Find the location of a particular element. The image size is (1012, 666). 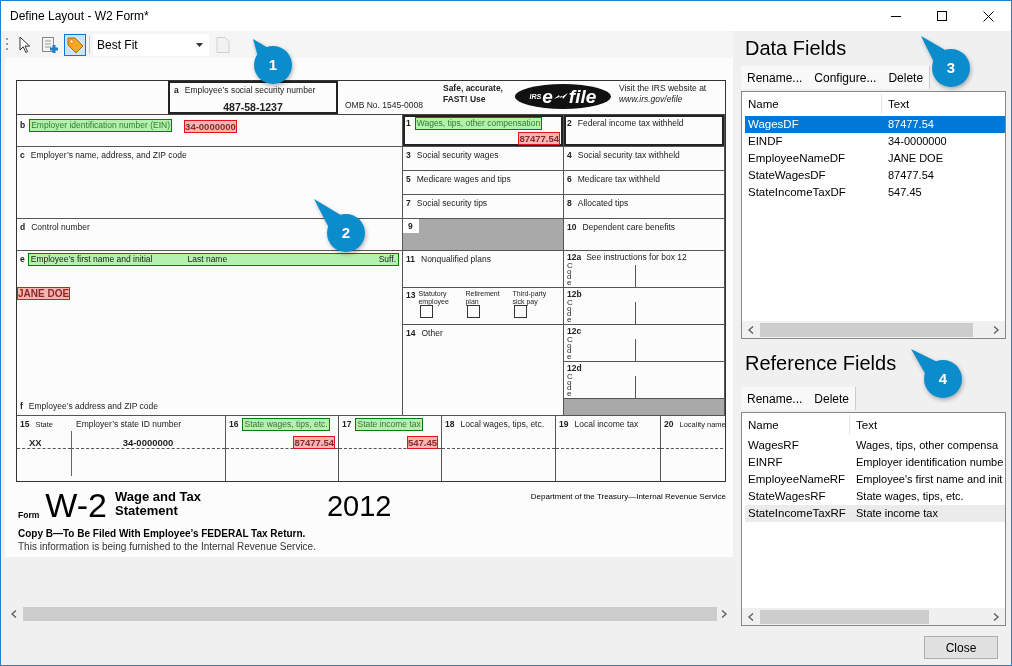

box-number: 15 is located at coordinates (25, 424).